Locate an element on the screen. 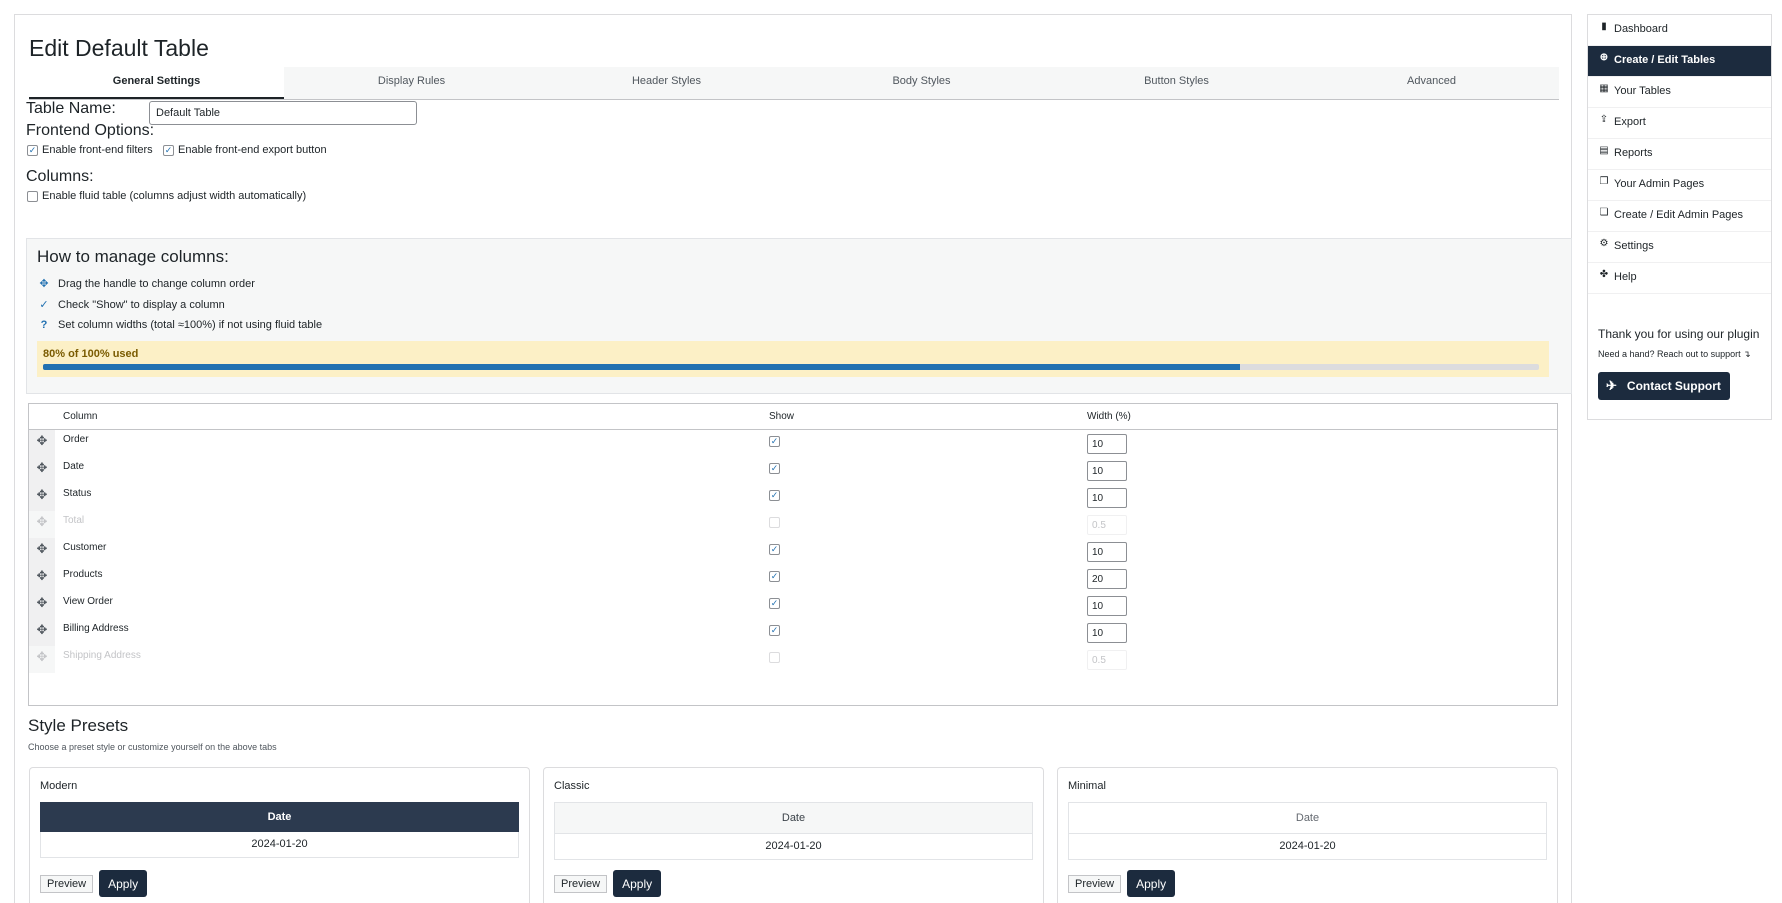 Image resolution: width=1782 pixels, height=903 pixels. table-name-label: Table Name: is located at coordinates (71, 108).